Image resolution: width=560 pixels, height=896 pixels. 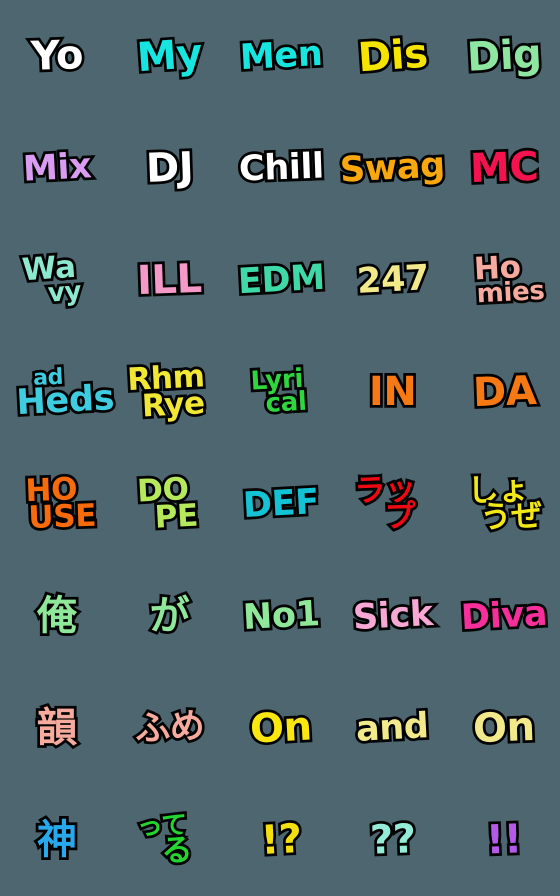 I want to click on emoji-sticker-r8c5: !!, so click(x=504, y=840).